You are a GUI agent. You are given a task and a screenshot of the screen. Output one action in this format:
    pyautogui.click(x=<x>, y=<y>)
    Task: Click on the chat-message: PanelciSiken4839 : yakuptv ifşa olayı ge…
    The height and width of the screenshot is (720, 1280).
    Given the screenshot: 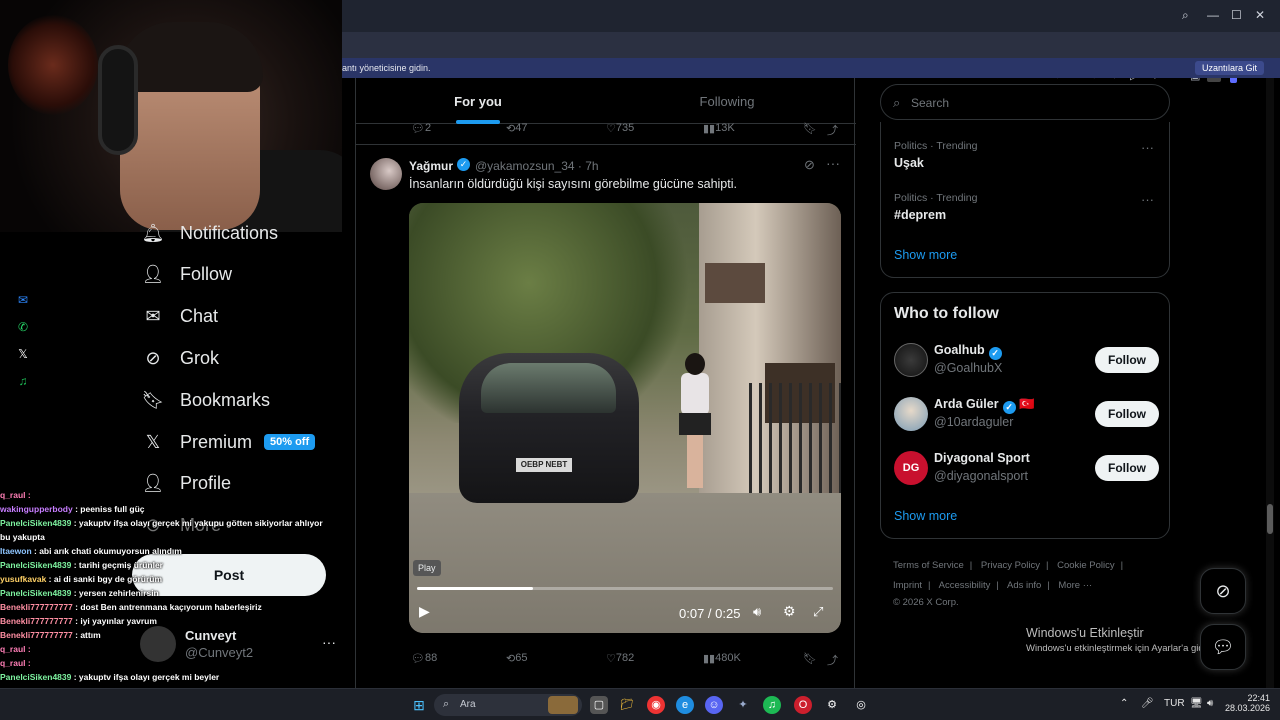 What is the action you would take?
    pyautogui.click(x=161, y=523)
    